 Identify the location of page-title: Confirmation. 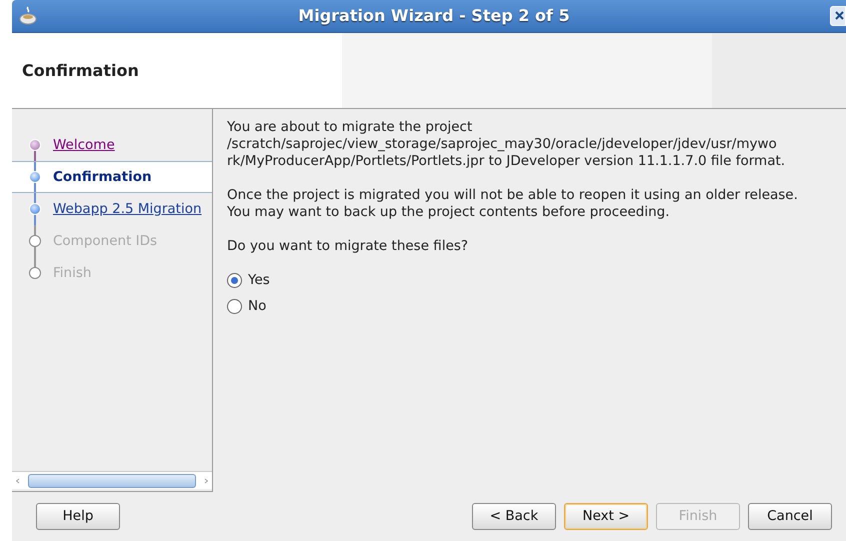
(80, 71).